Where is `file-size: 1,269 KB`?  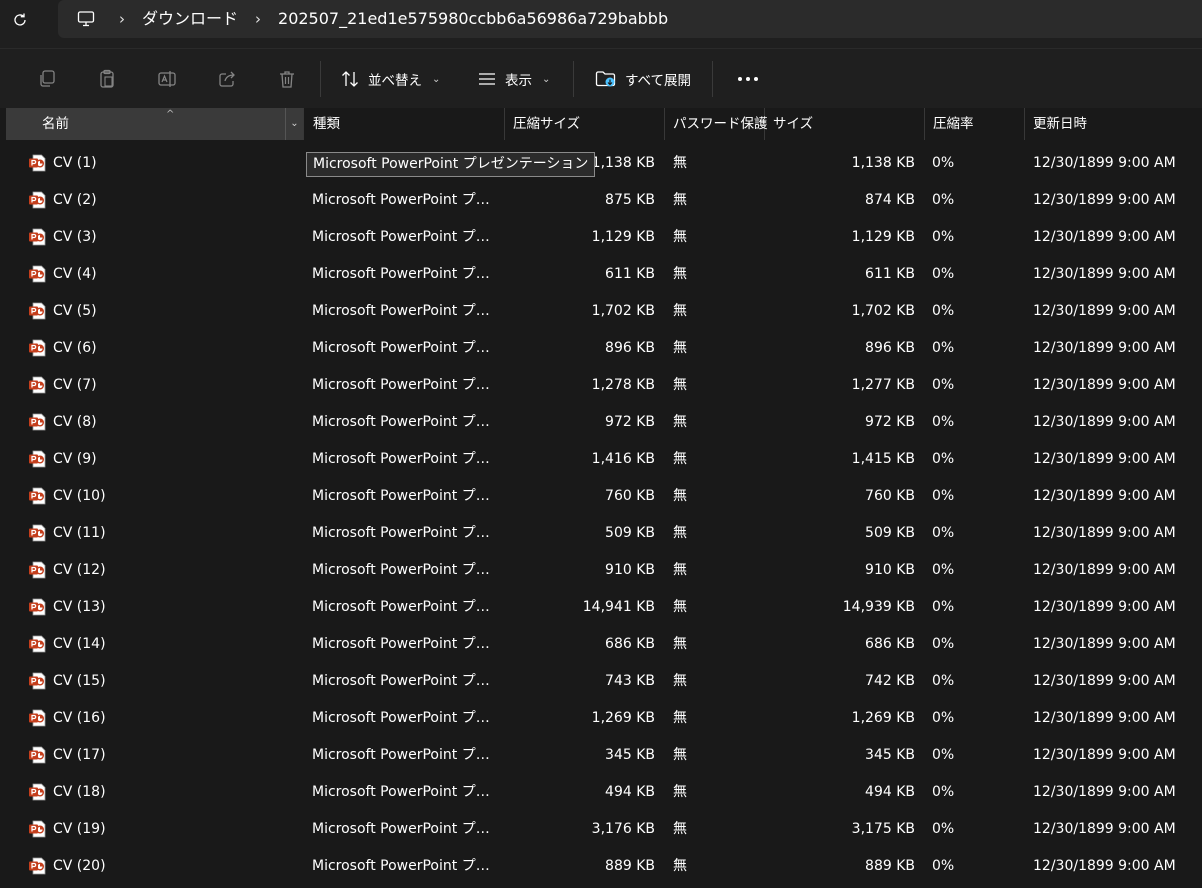
file-size: 1,269 KB is located at coordinates (883, 718).